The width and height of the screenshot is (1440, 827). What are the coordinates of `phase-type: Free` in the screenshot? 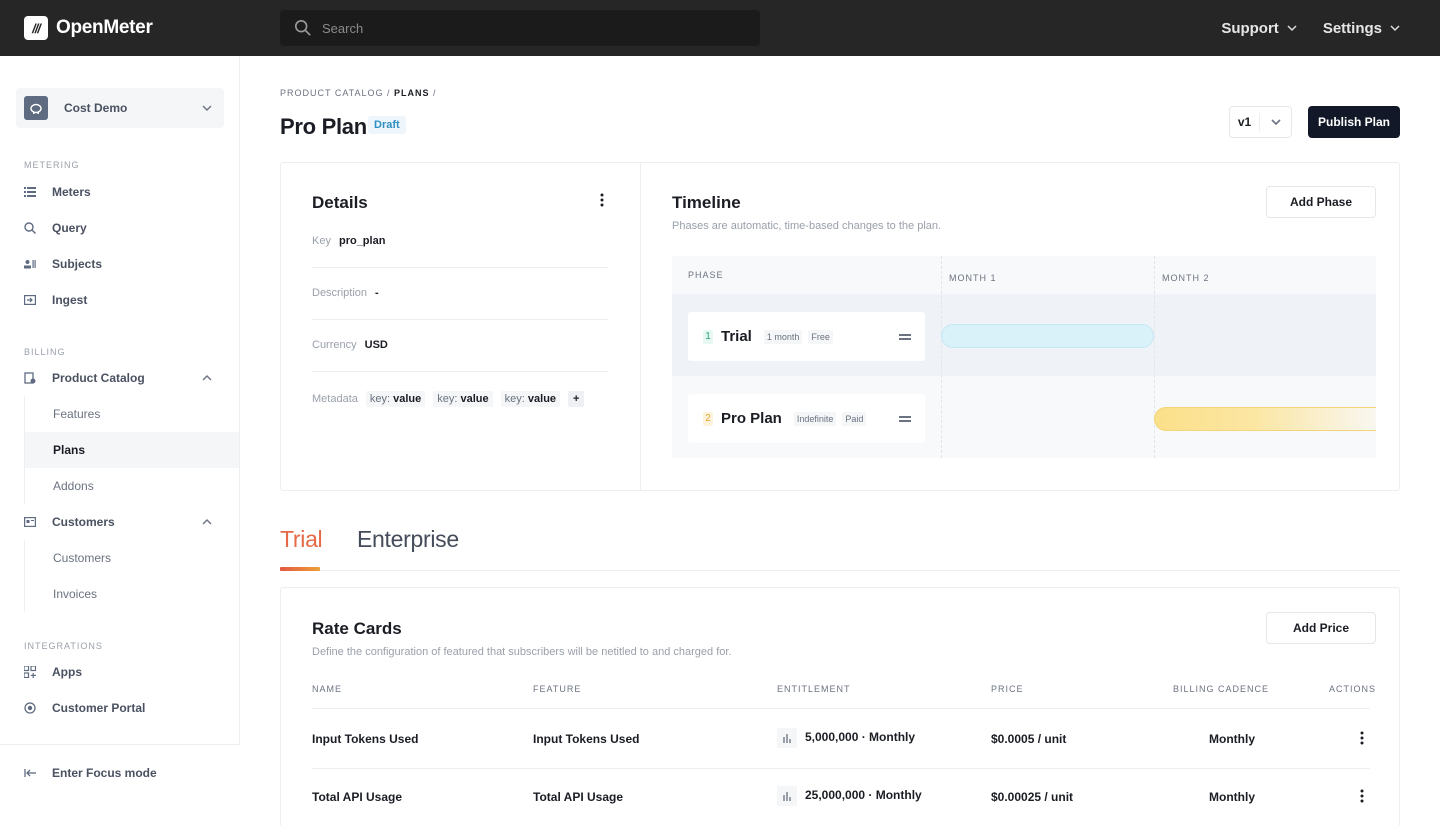 It's located at (820, 336).